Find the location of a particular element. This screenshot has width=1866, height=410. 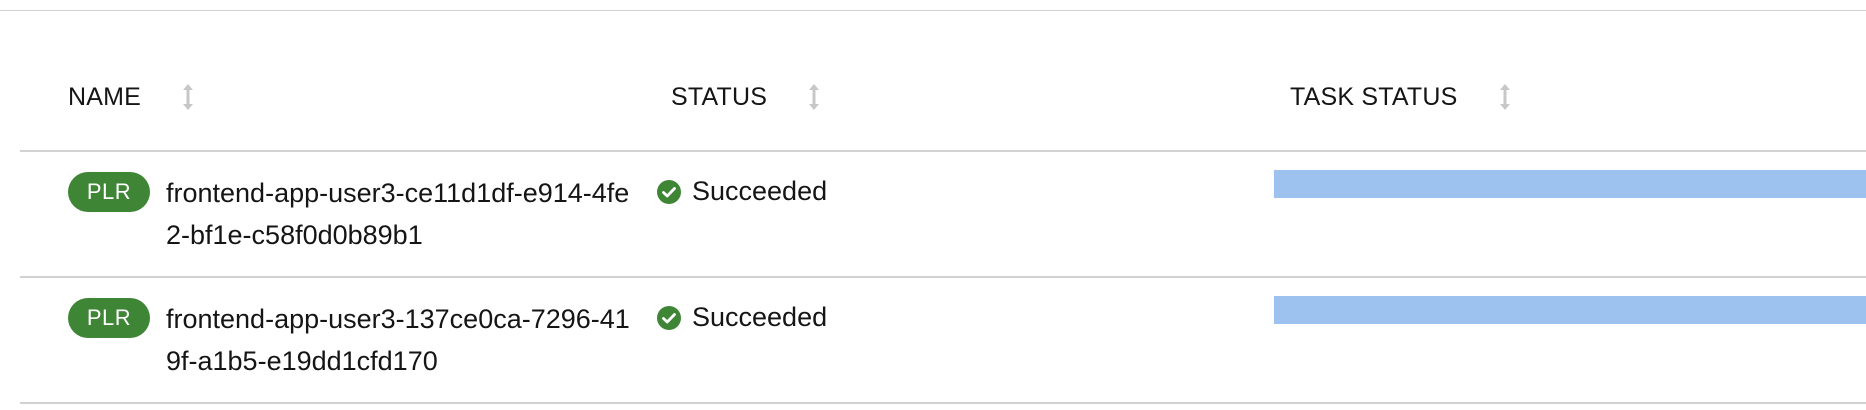

column-header-label: TASK STATUS is located at coordinates (1374, 96).